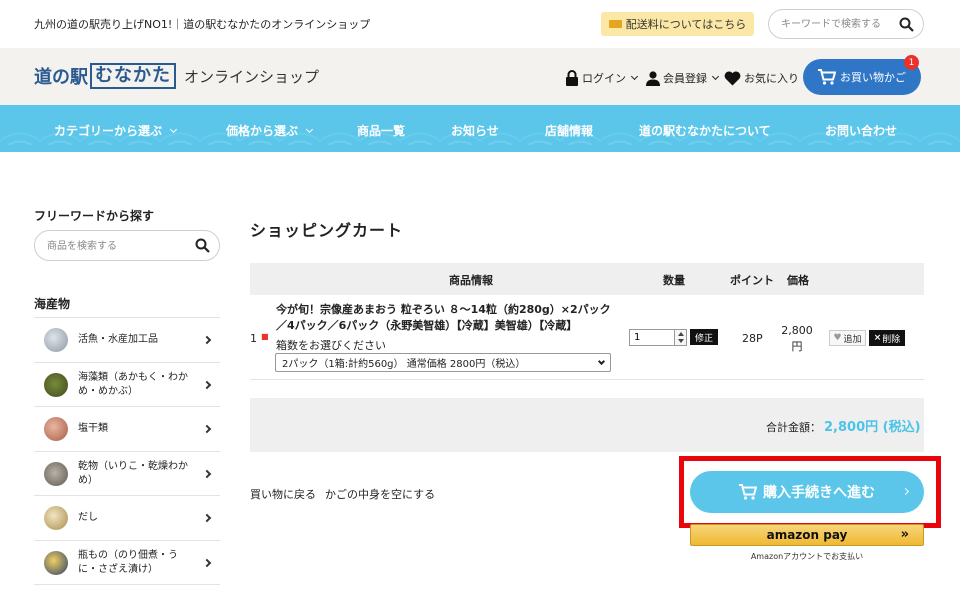 This screenshot has width=960, height=600. I want to click on dashi-thumbnail, so click(56, 518).